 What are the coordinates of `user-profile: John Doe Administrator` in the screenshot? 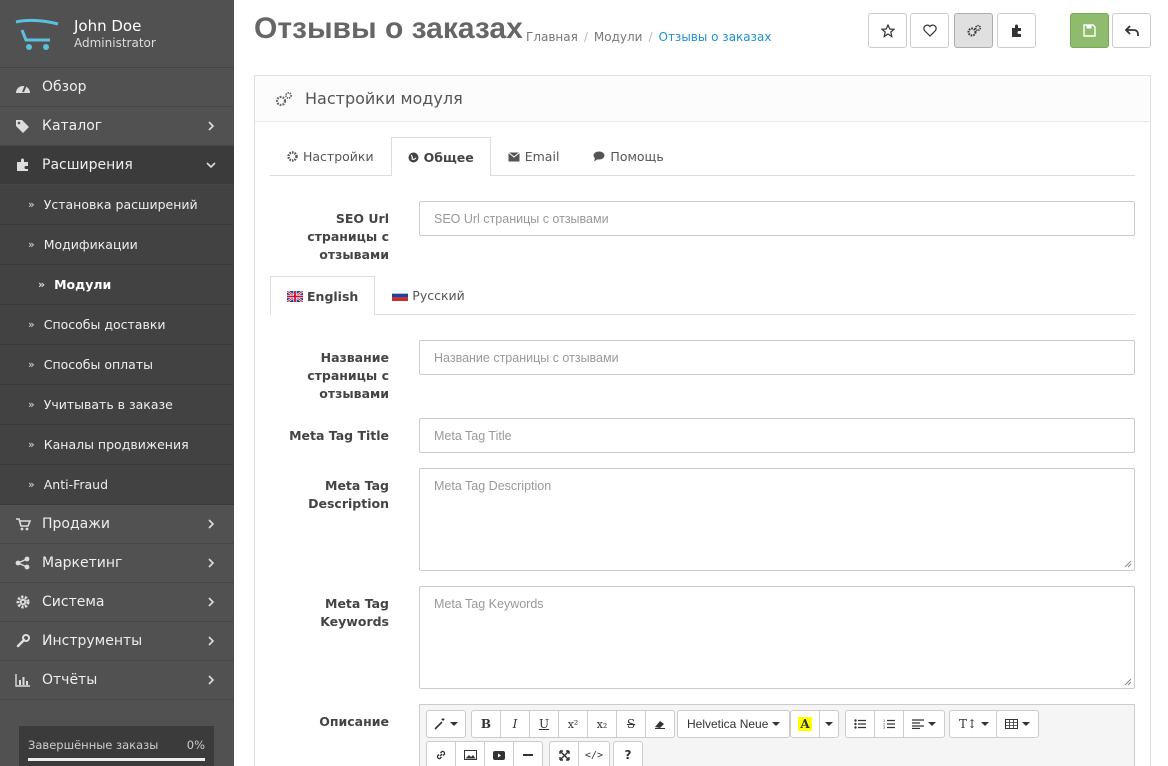 It's located at (117, 34).